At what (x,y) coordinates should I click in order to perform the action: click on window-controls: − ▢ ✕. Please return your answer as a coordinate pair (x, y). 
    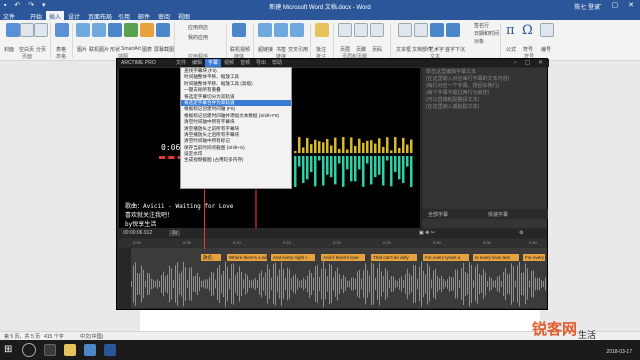
    Looking at the image, I should click on (618, 5).